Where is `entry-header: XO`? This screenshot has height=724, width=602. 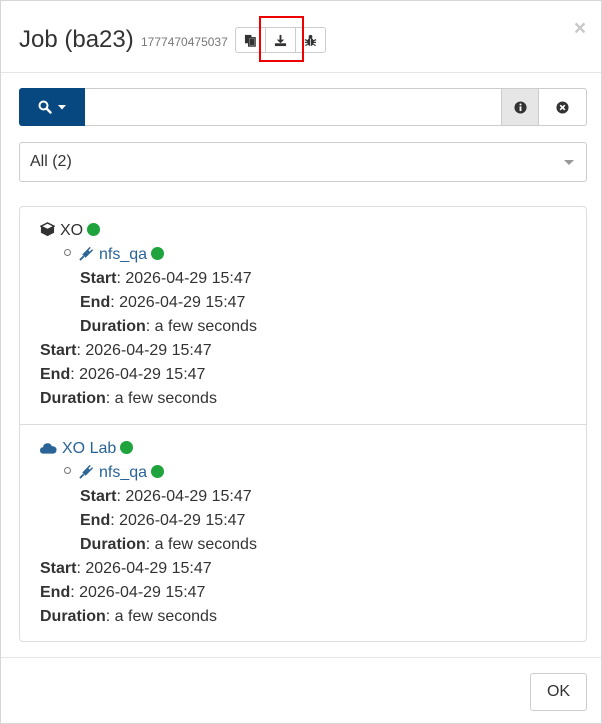
entry-header: XO is located at coordinates (70, 231).